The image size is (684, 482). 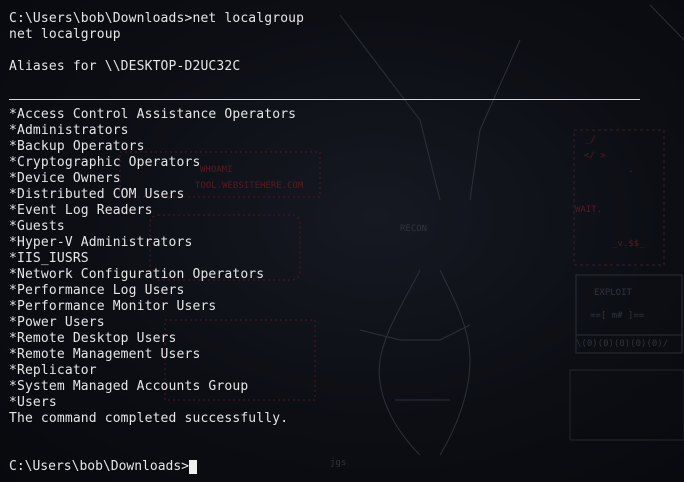 I want to click on group-item: *Remote Desktop Users, so click(x=93, y=338).